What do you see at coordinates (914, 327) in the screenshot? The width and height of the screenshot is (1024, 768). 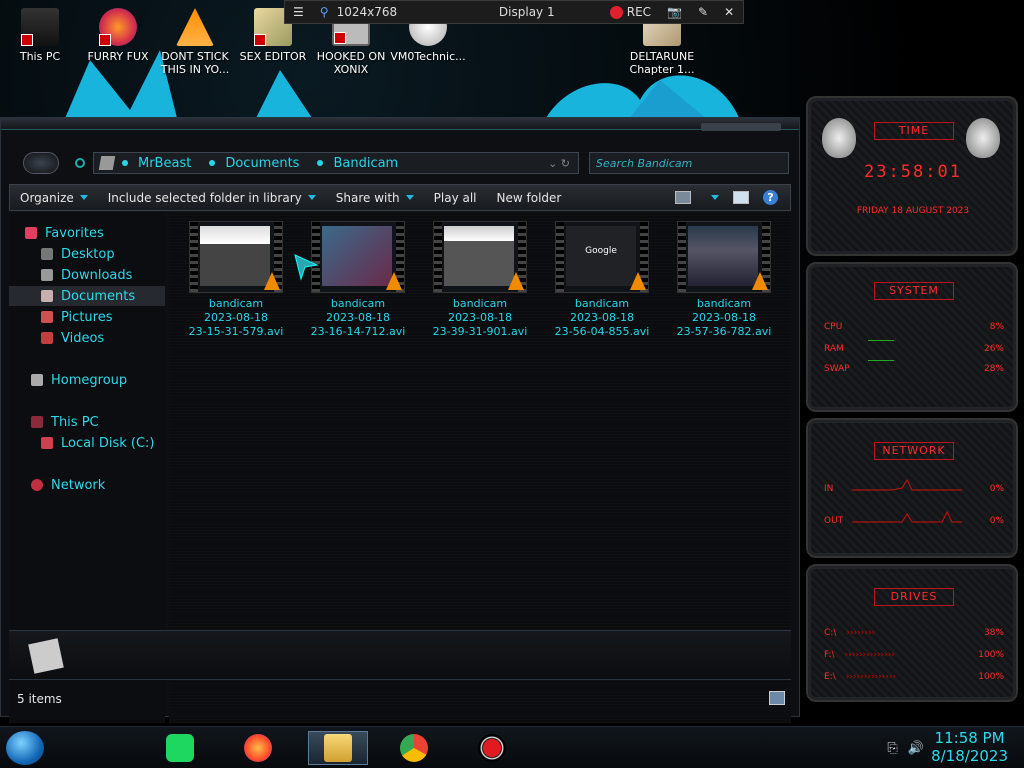 I see `cpu-row: CPU 8%` at bounding box center [914, 327].